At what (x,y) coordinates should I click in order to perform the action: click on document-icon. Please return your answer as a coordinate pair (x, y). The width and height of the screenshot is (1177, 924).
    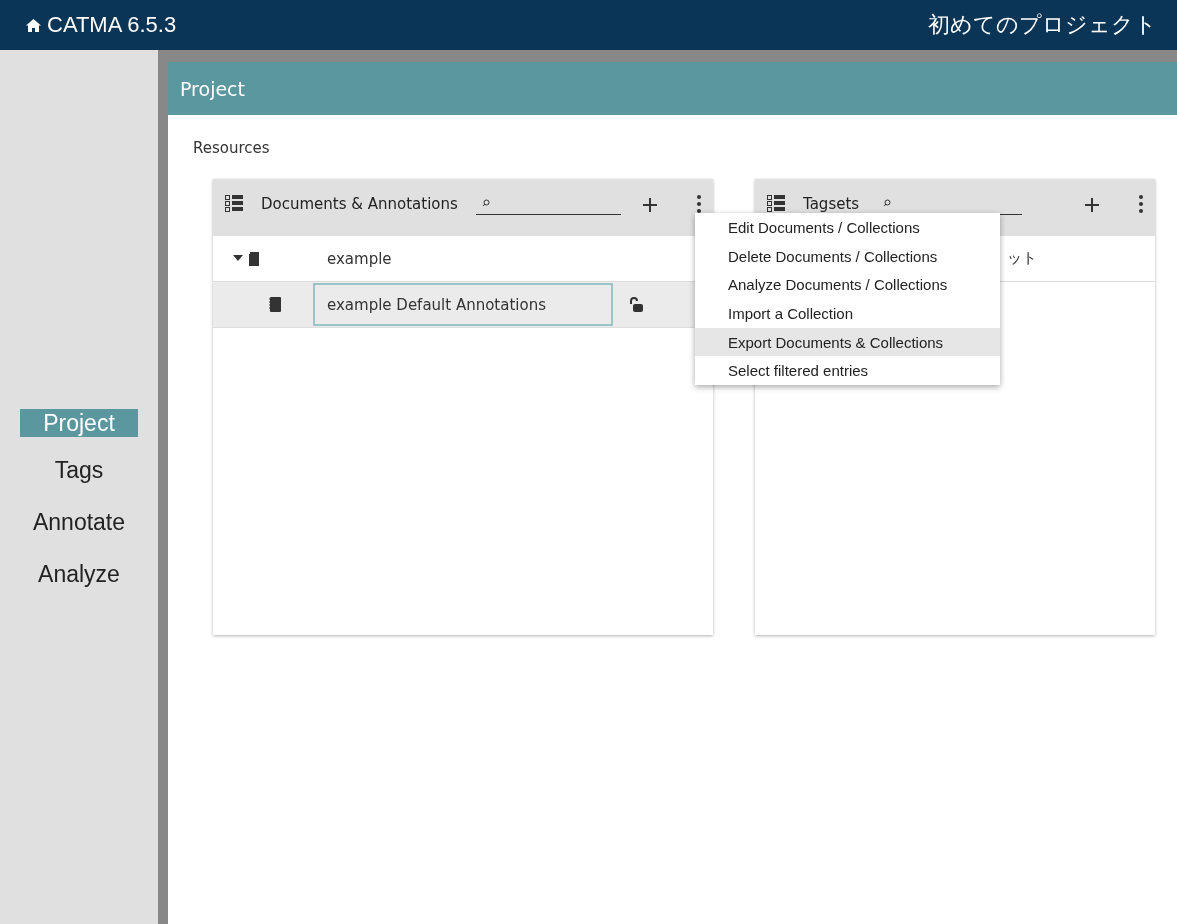
    Looking at the image, I should click on (254, 258).